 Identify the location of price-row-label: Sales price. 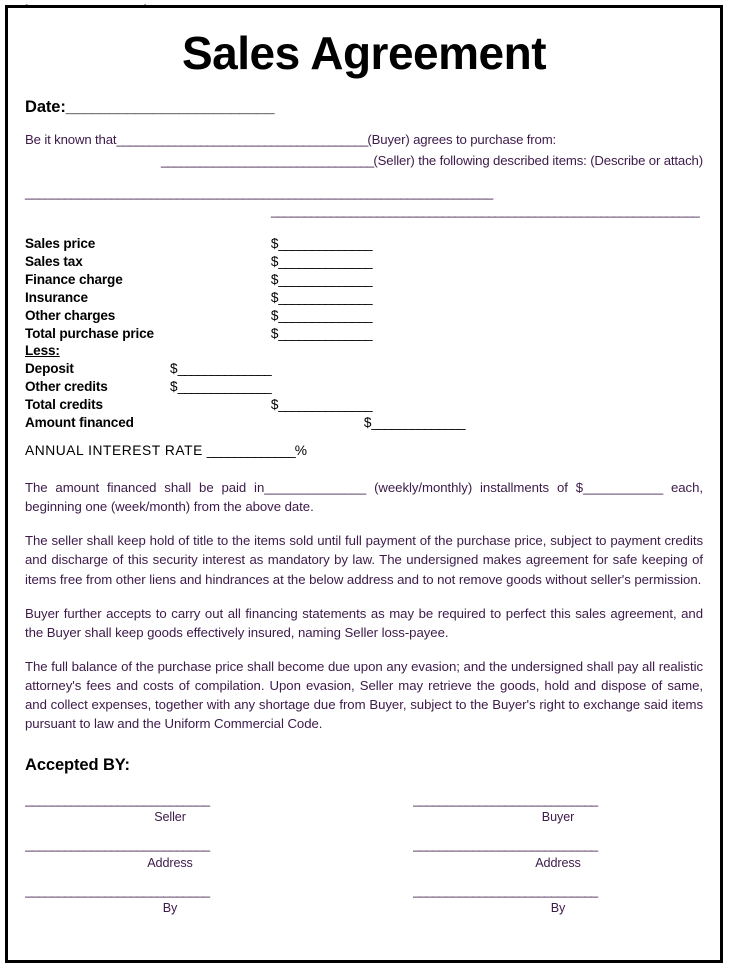
(60, 243).